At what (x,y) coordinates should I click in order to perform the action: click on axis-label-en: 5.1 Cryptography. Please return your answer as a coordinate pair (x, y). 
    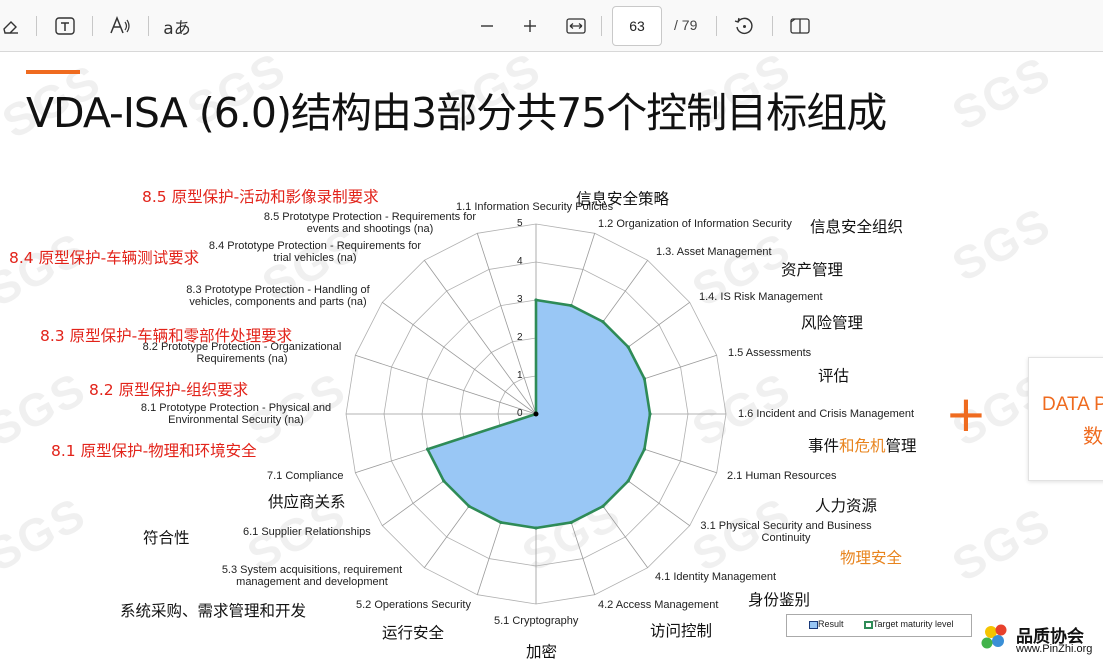
    Looking at the image, I should click on (536, 621).